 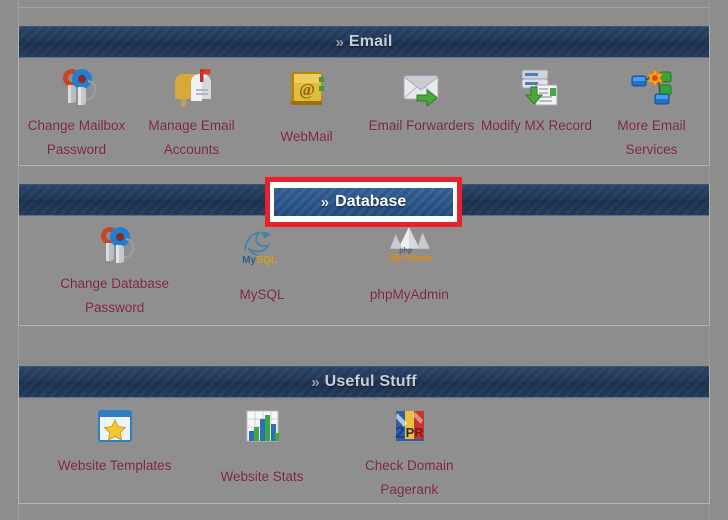 I want to click on tile-label: Manage Email Accounts, so click(x=191, y=137).